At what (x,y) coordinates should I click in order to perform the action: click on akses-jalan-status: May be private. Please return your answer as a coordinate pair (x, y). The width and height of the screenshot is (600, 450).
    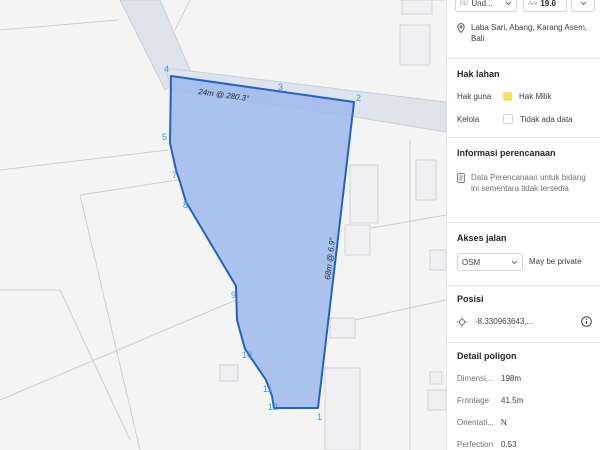
    Looking at the image, I should click on (555, 261).